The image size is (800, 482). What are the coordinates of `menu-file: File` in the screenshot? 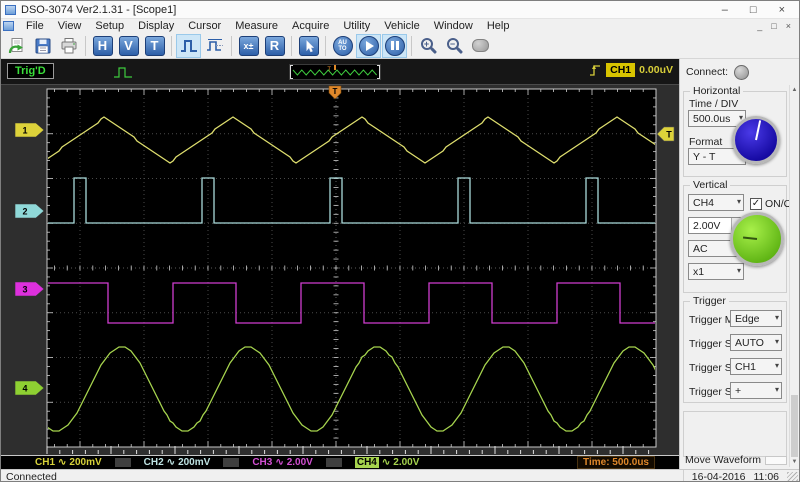 It's located at (35, 26).